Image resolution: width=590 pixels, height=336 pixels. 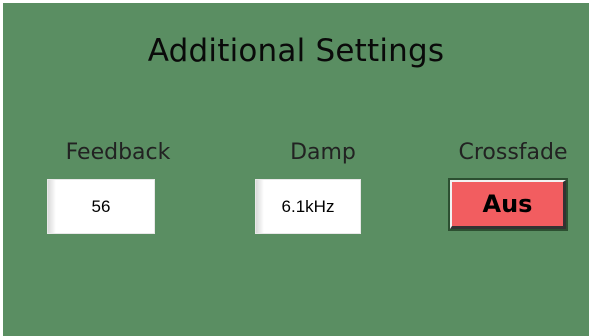 What do you see at coordinates (101, 206) in the screenshot?
I see `feedback-field: 56` at bounding box center [101, 206].